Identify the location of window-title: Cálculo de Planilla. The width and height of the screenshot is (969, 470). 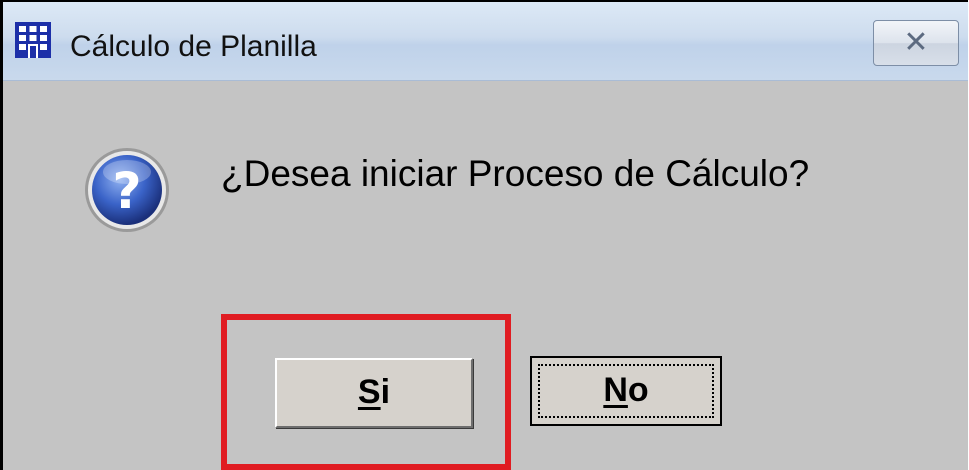
(193, 46).